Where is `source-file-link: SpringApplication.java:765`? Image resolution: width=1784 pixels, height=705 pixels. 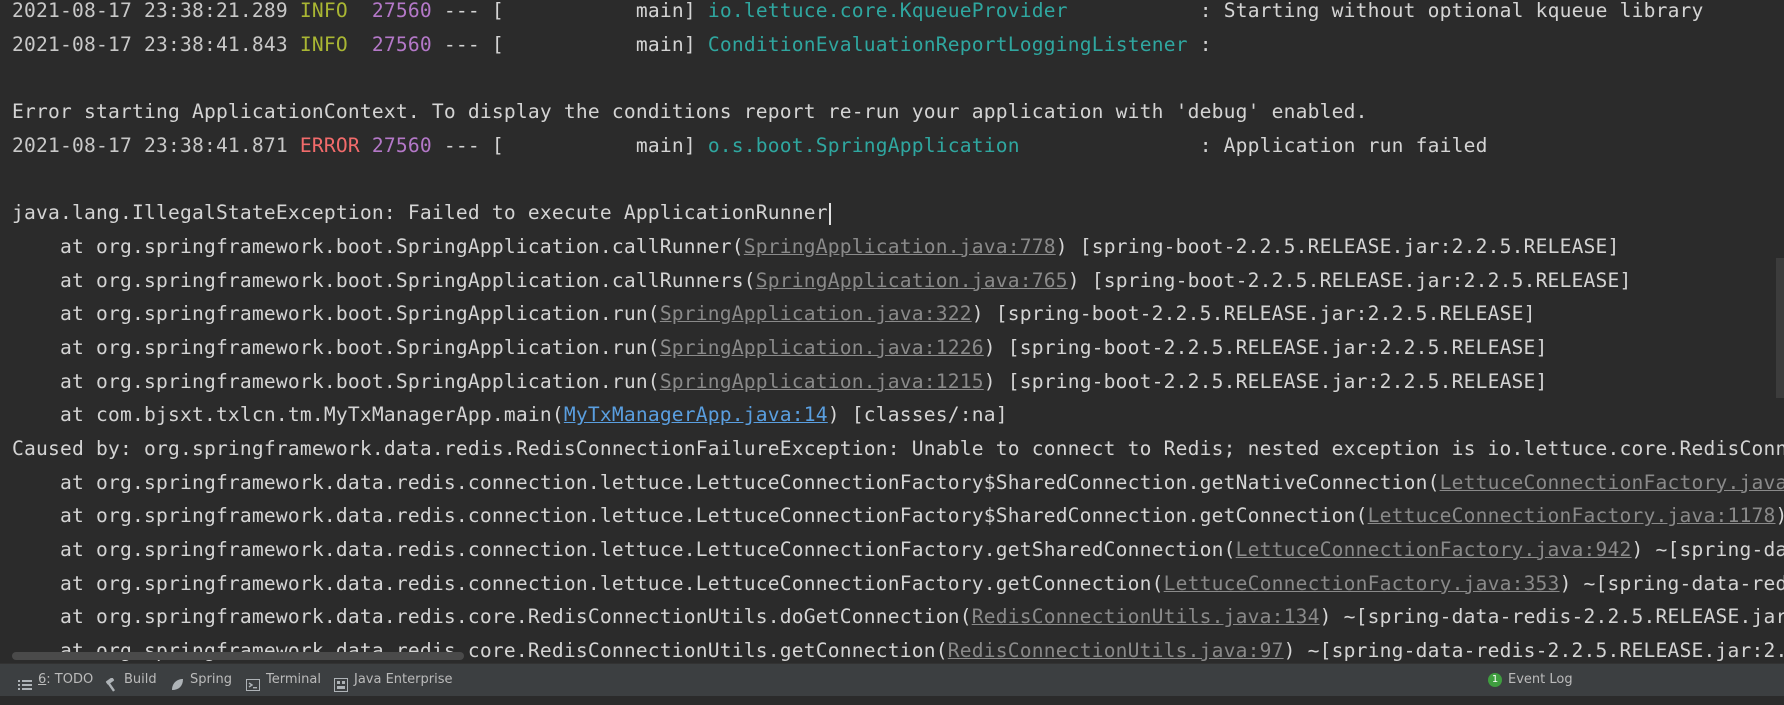
source-file-link: SpringApplication.java:765 is located at coordinates (912, 280).